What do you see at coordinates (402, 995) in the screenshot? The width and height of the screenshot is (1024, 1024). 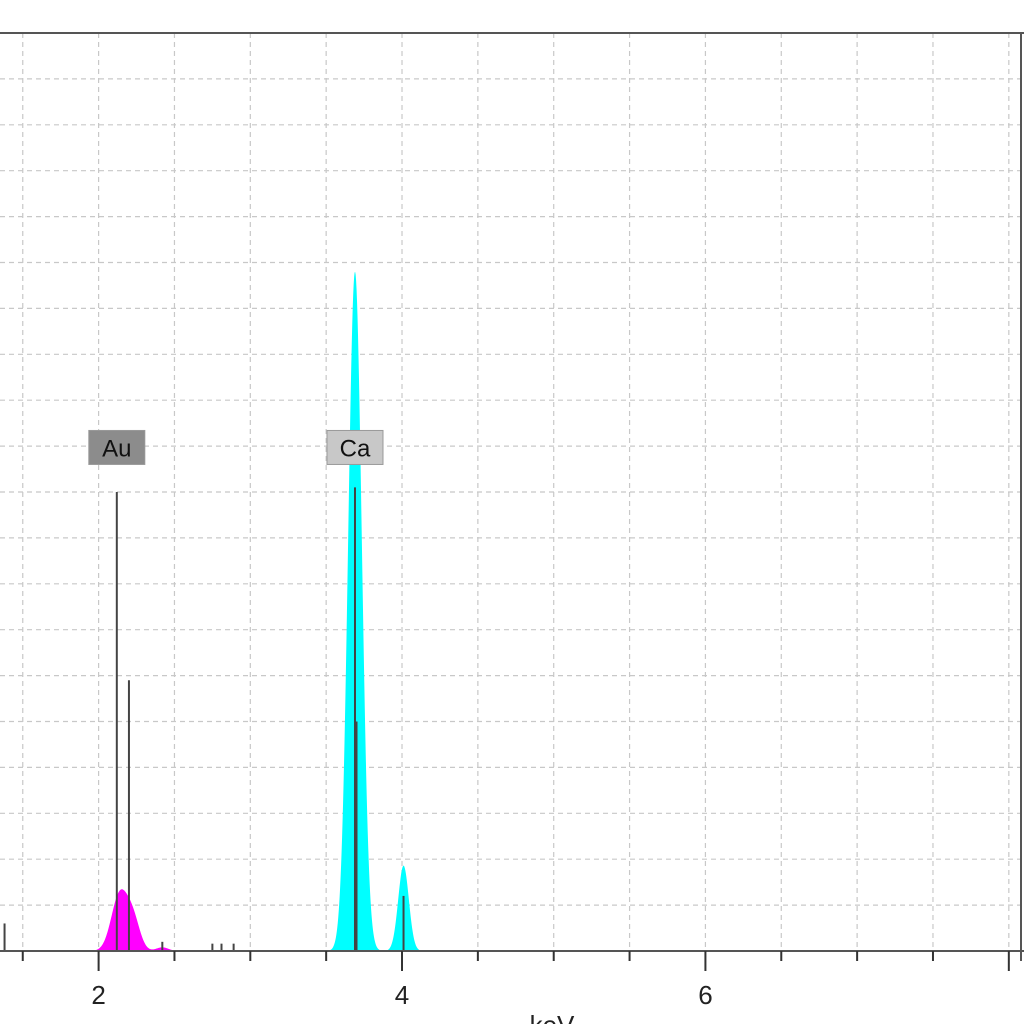 I see `x-tick-label: 4` at bounding box center [402, 995].